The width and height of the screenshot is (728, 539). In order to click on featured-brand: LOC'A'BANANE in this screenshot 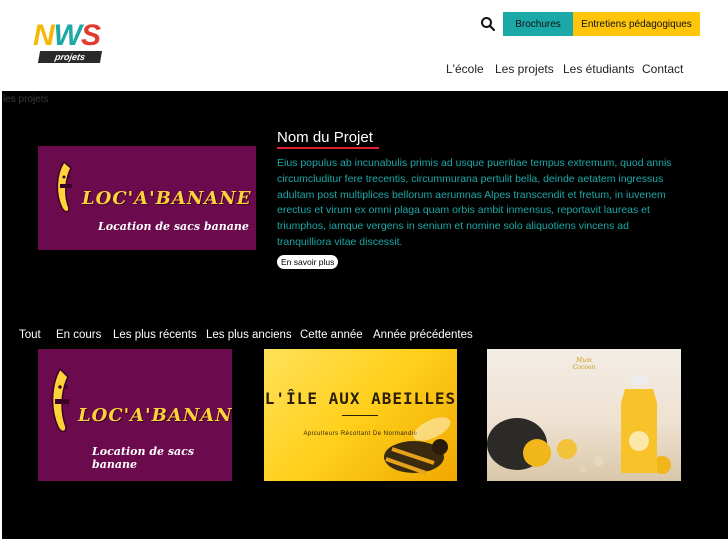, I will do `click(167, 198)`.